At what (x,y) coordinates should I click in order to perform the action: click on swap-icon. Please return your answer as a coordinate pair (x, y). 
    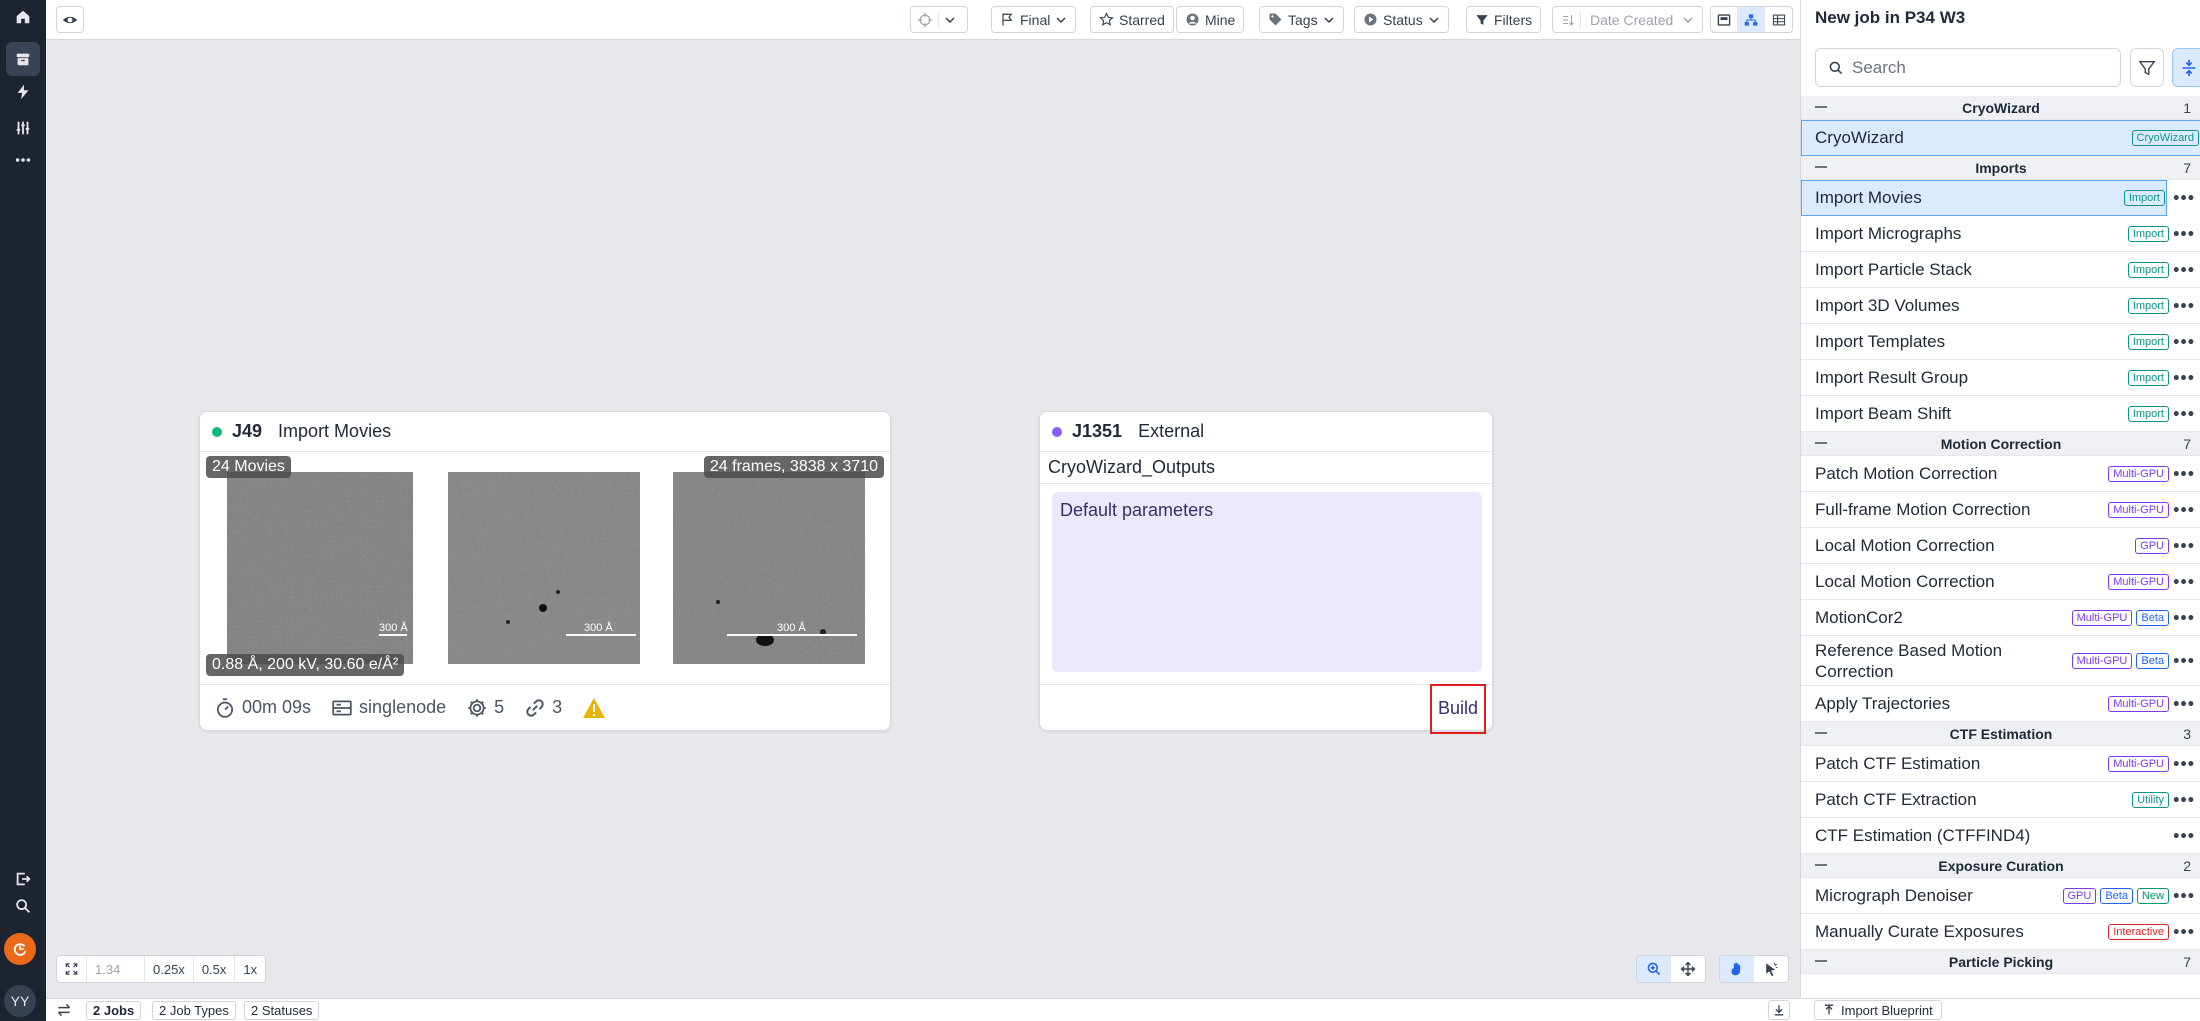
    Looking at the image, I should click on (64, 1010).